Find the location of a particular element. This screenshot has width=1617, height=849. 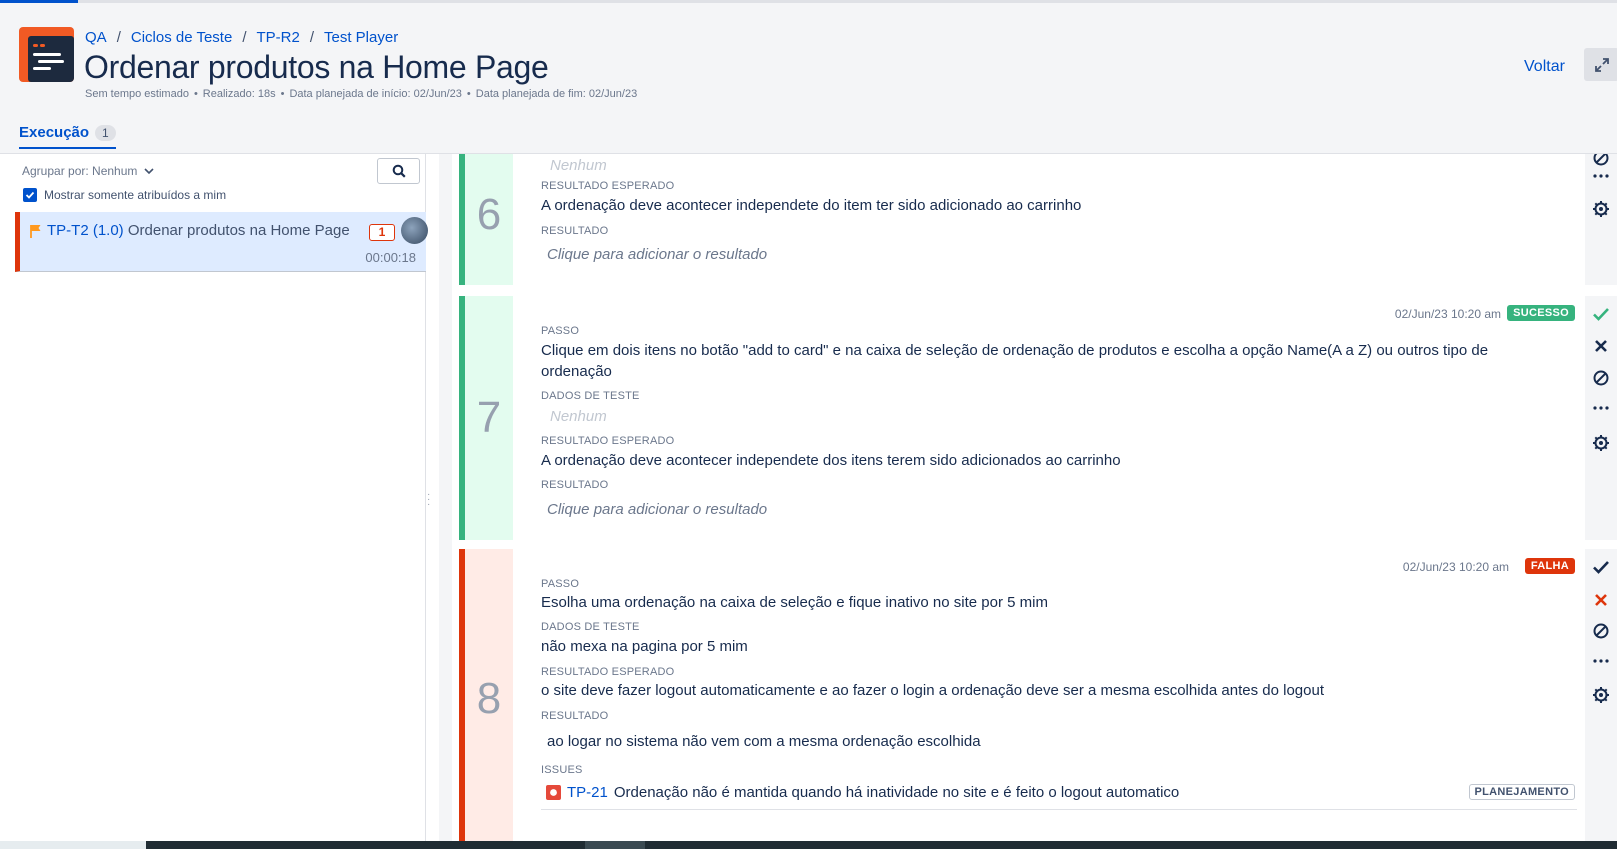

meta-realized: Realizado: 18s is located at coordinates (239, 94).